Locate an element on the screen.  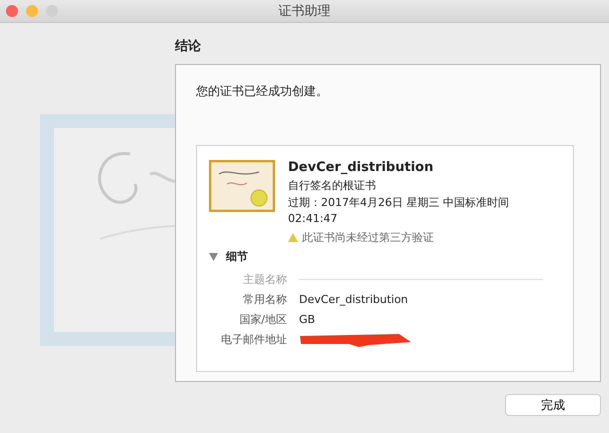
certificate-name: DevCer_distribution is located at coordinates (361, 167).